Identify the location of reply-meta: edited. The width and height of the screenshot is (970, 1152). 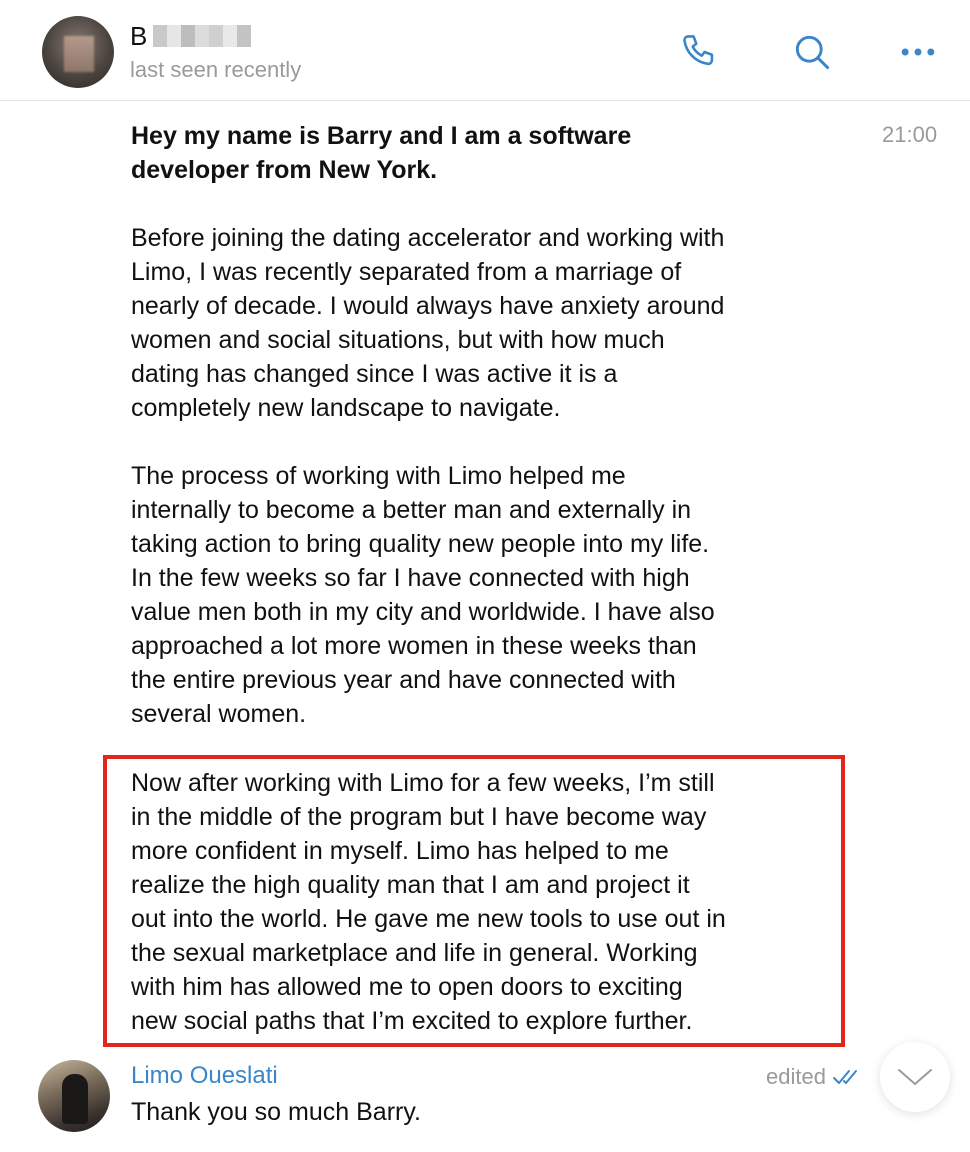
(814, 1077).